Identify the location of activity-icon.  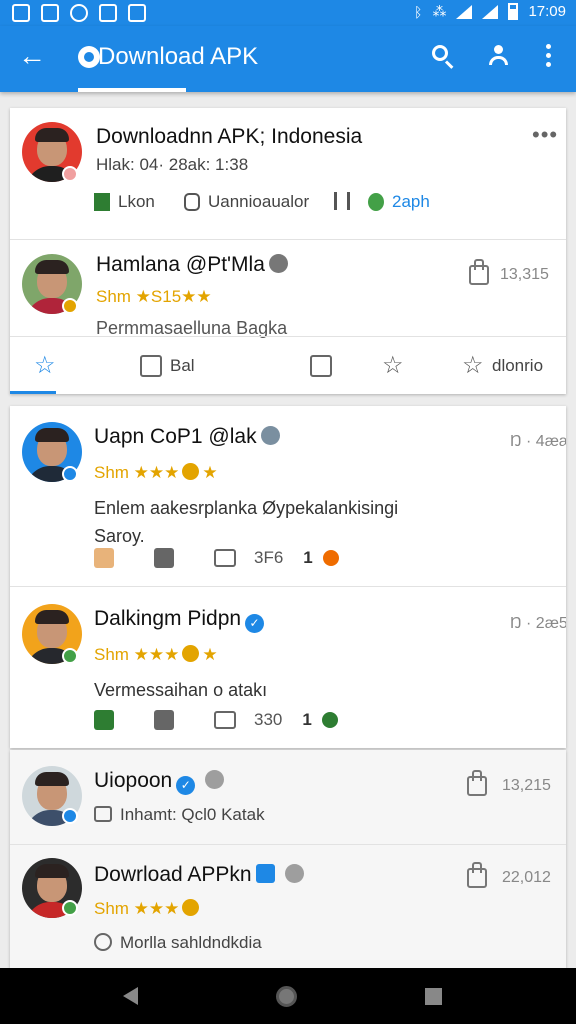
(45, 365).